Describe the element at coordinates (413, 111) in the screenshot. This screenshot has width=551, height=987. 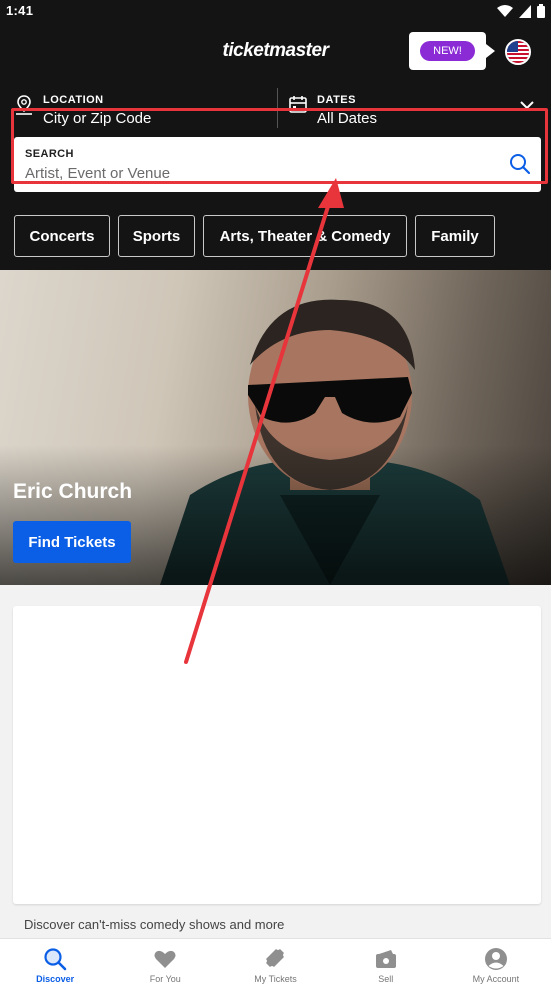
I see `dates-selector: DATES All Dates` at that location.